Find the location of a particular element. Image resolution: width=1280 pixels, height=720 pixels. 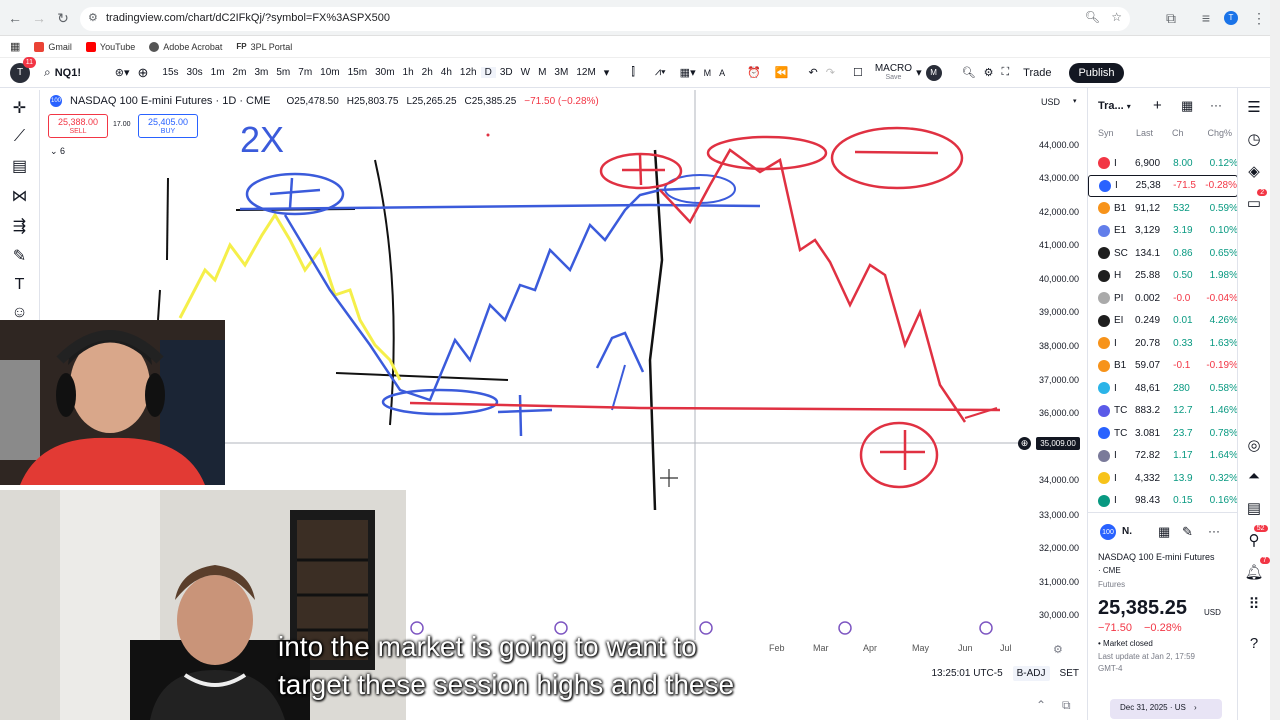

time-settings-icon: ⚙ is located at coordinates (1058, 649).